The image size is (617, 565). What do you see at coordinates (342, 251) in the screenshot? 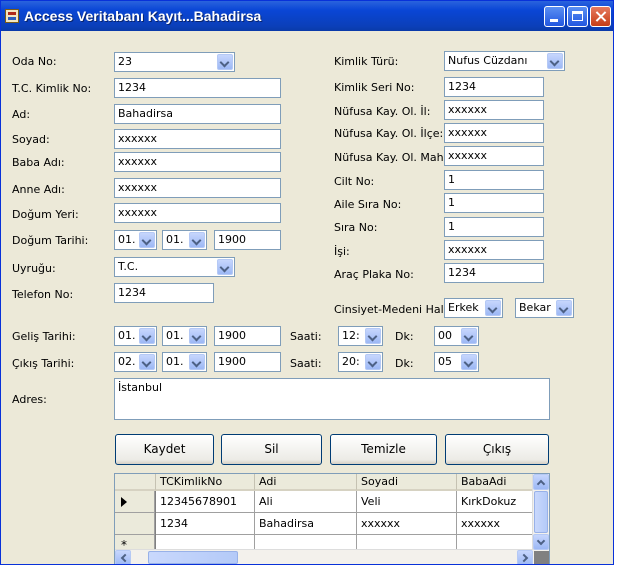
I see `isi-label: İşi:` at bounding box center [342, 251].